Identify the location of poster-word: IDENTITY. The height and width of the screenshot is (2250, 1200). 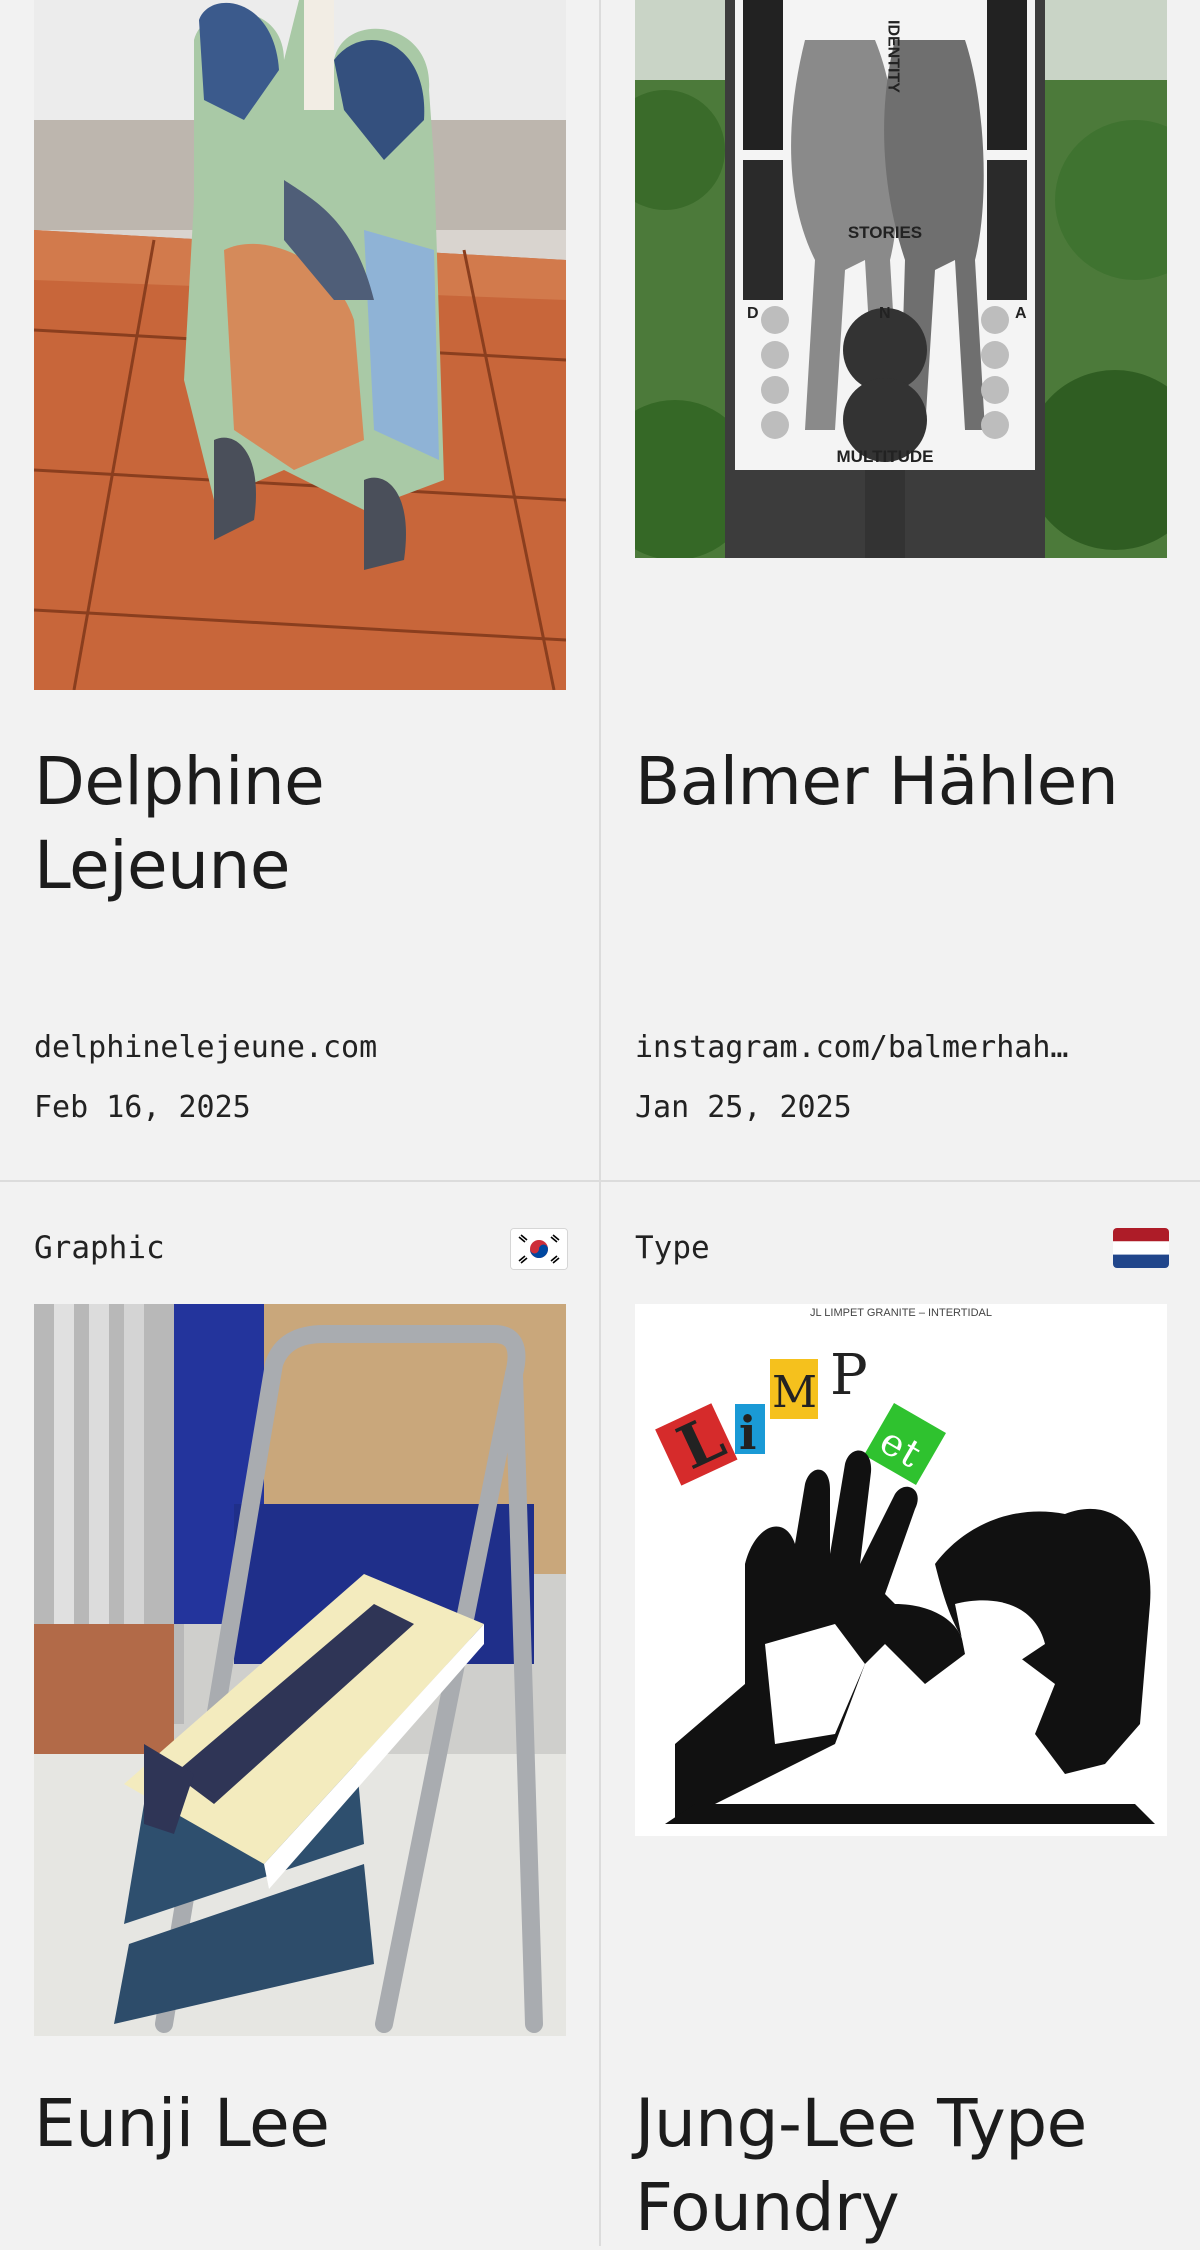
(893, 56).